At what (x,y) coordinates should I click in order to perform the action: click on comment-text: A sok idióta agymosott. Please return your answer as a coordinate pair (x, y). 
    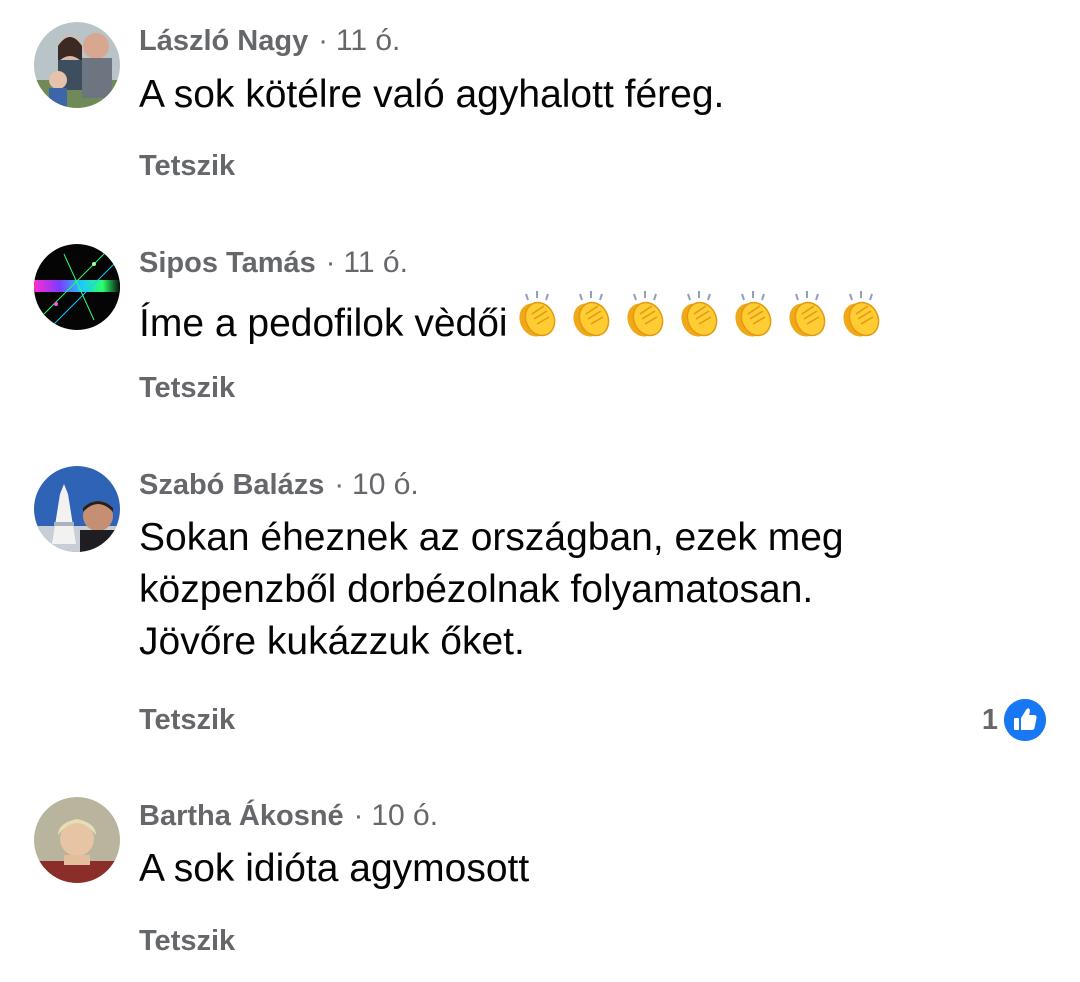
    Looking at the image, I should click on (334, 869).